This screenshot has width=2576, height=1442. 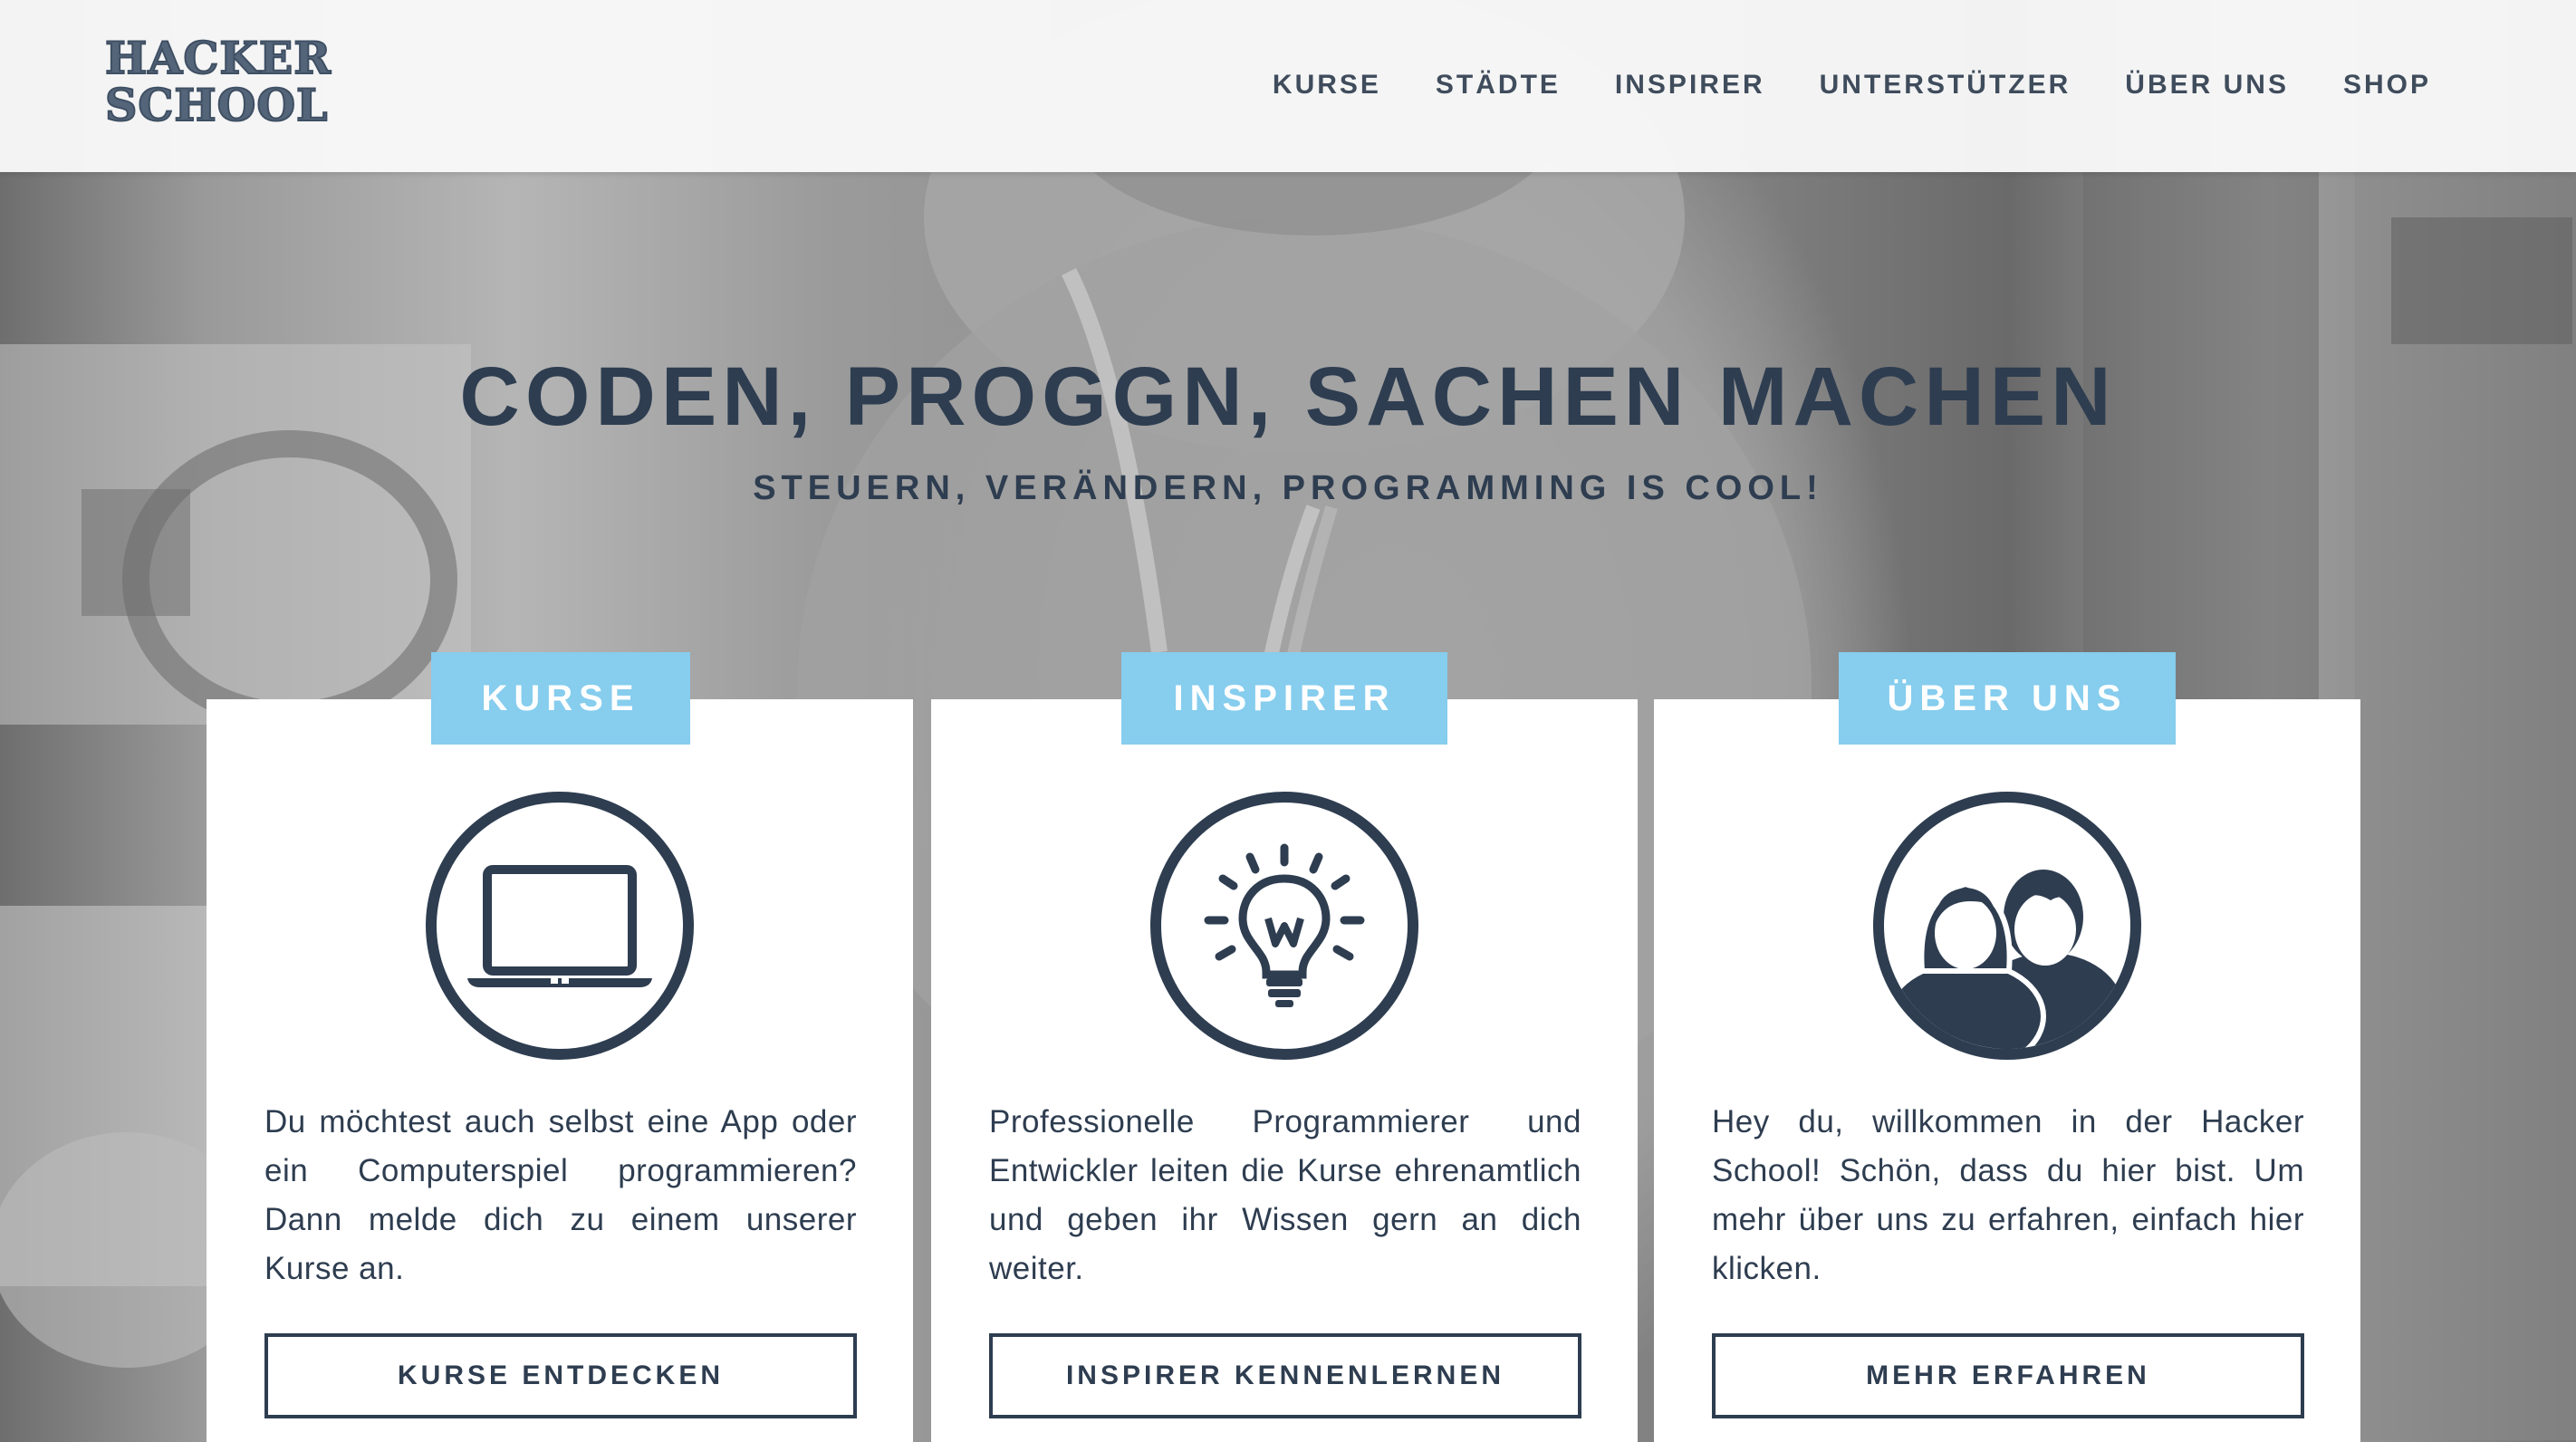 What do you see at coordinates (560, 698) in the screenshot?
I see `card-tab-kurse: KURSE` at bounding box center [560, 698].